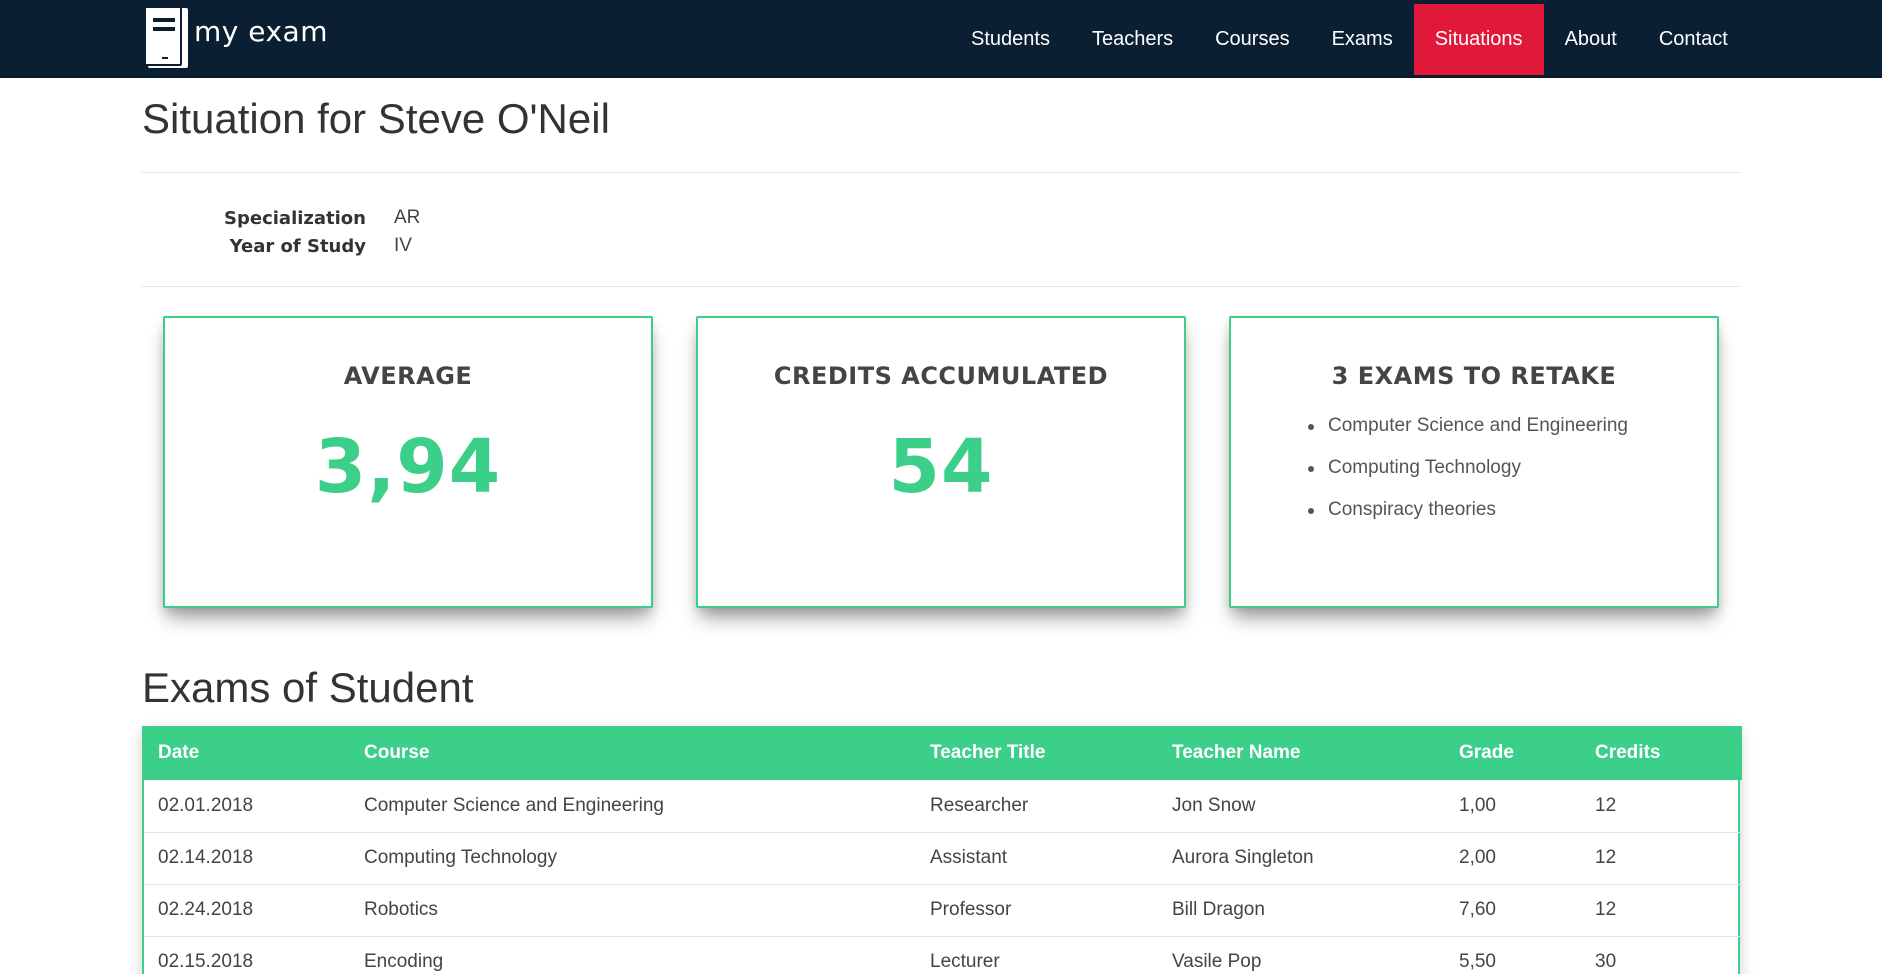  I want to click on cell-teacher-title: Professor, so click(1037, 910).